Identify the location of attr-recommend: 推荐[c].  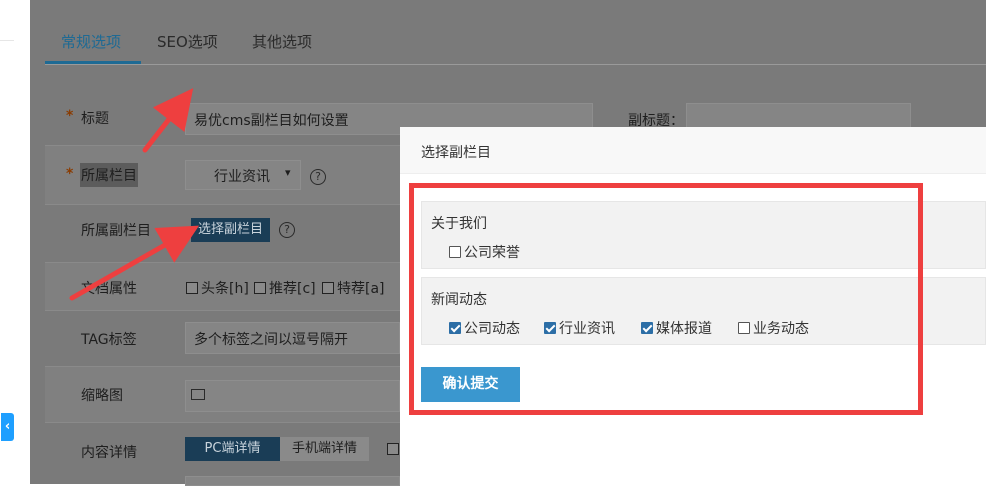
(285, 288).